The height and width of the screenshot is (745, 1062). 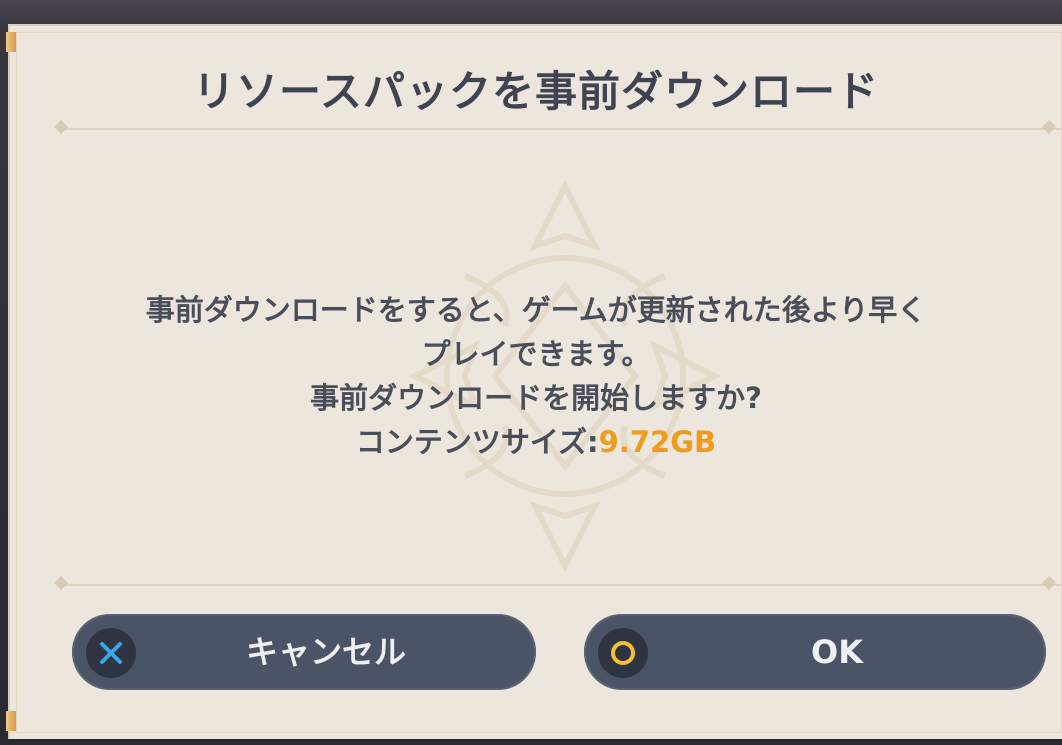 I want to click on corner-ornament-bottom-left, so click(x=11, y=721).